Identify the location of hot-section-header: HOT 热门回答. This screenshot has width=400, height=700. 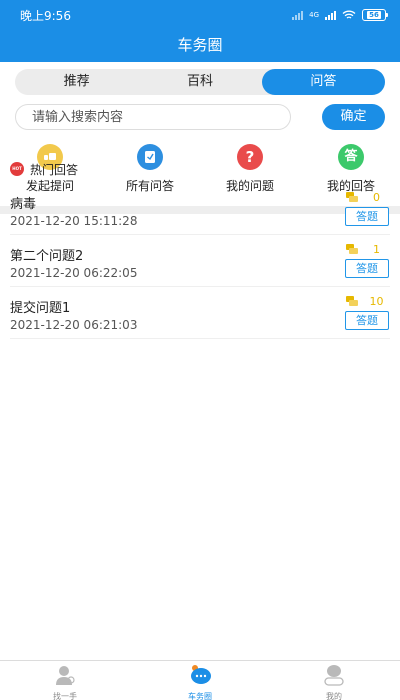
(44, 169).